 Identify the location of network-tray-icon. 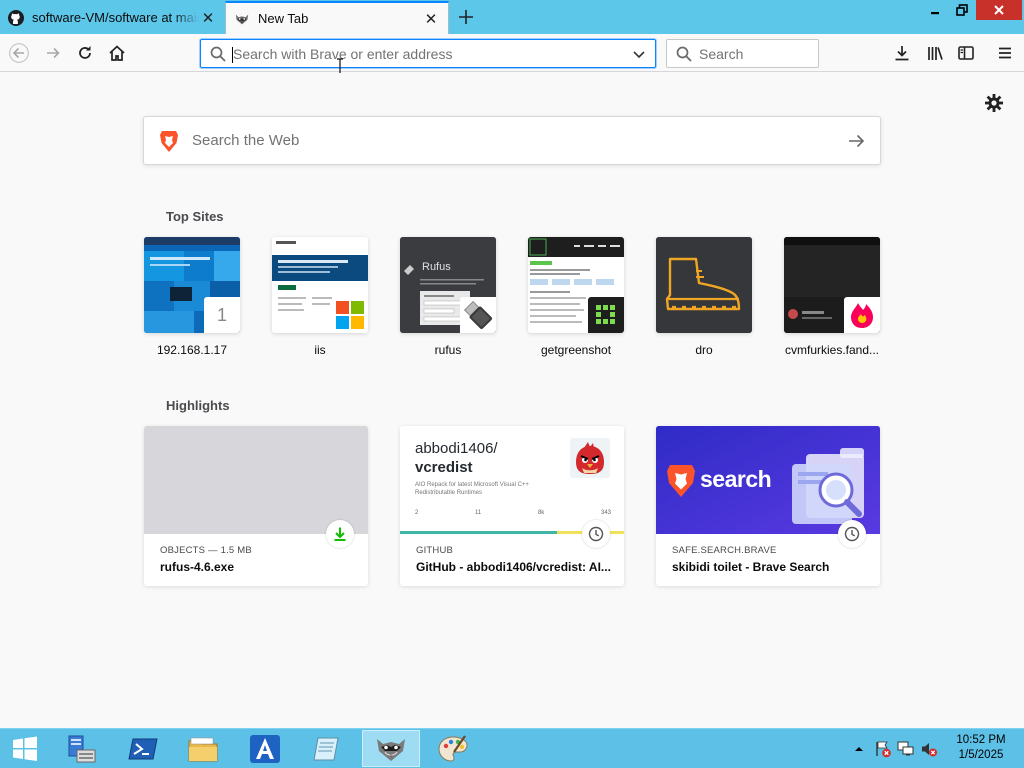
(906, 749).